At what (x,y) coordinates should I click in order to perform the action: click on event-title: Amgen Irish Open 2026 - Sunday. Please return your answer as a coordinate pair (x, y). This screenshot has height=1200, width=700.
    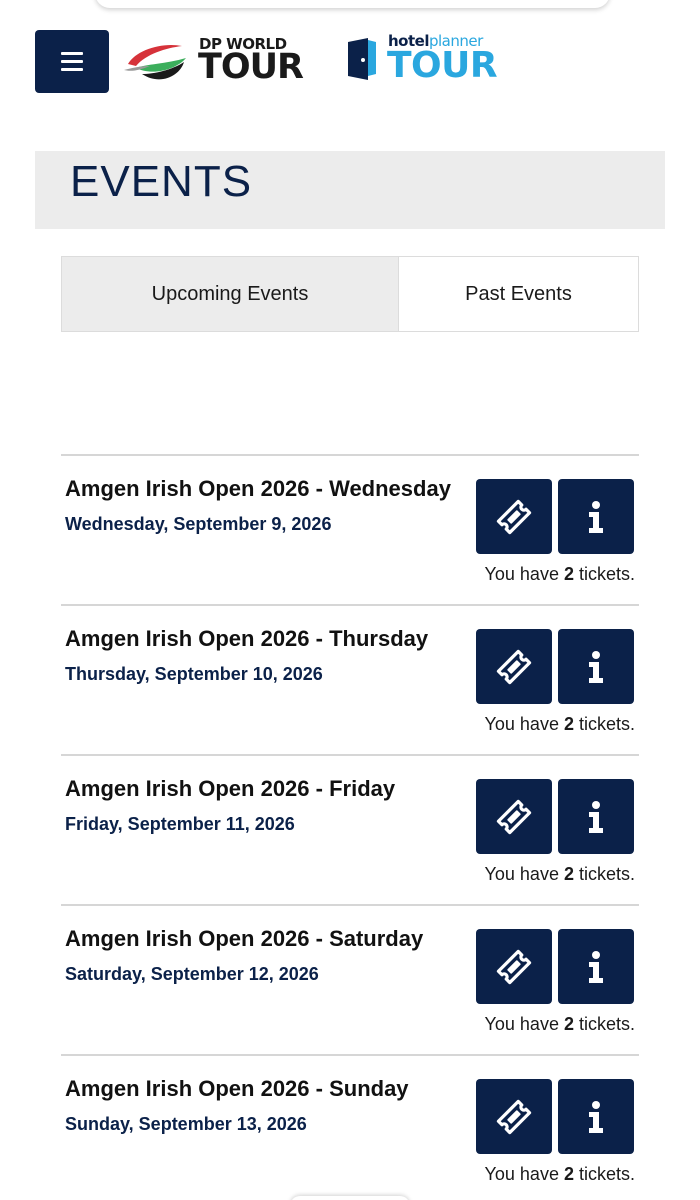
    Looking at the image, I should click on (237, 1089).